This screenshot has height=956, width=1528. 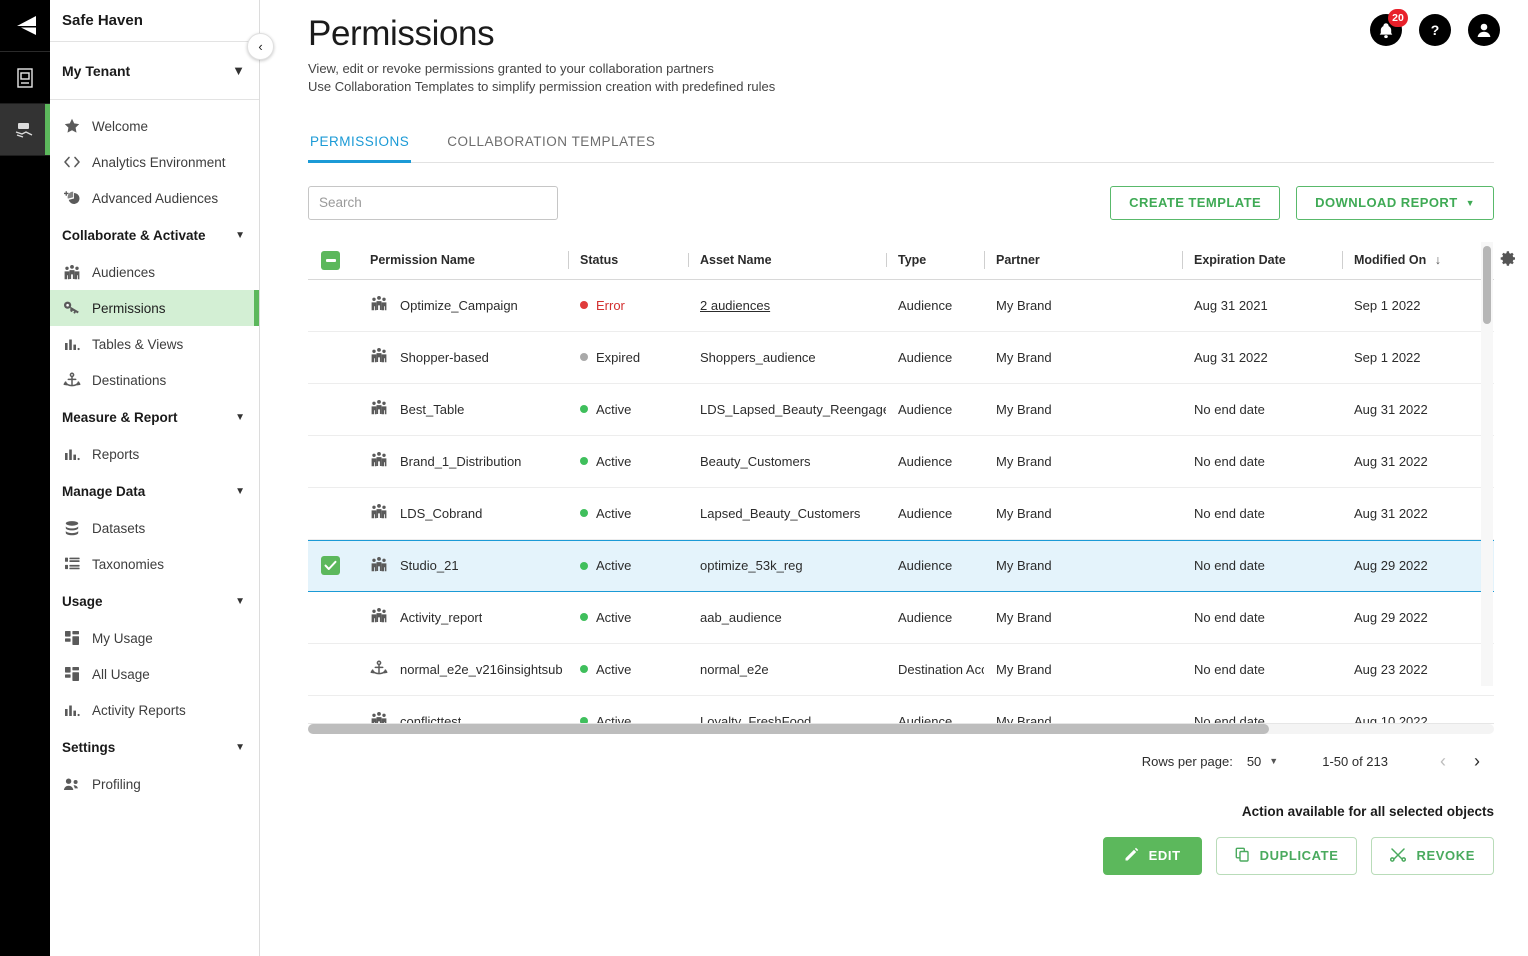 I want to click on sidebar-item-tables-views: Tables & Views, so click(x=154, y=344).